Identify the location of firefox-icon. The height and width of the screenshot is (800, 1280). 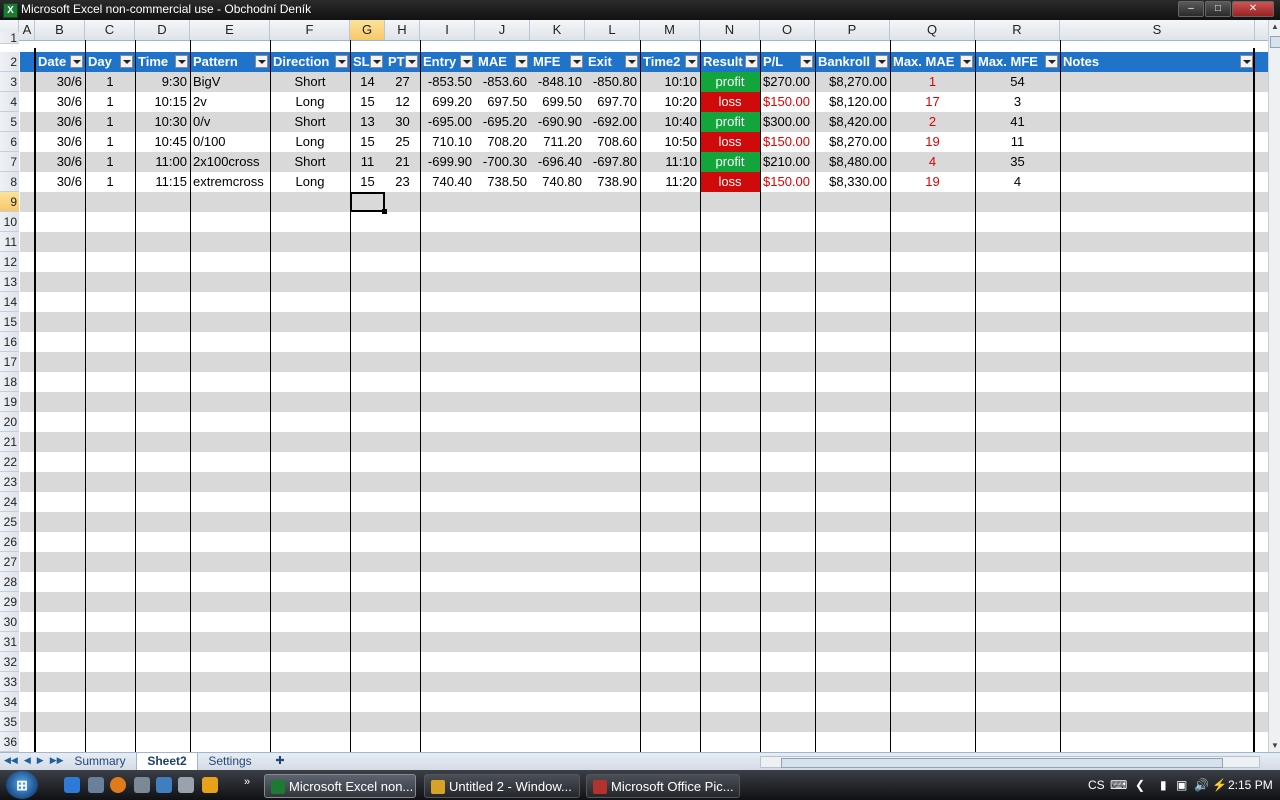
(118, 785).